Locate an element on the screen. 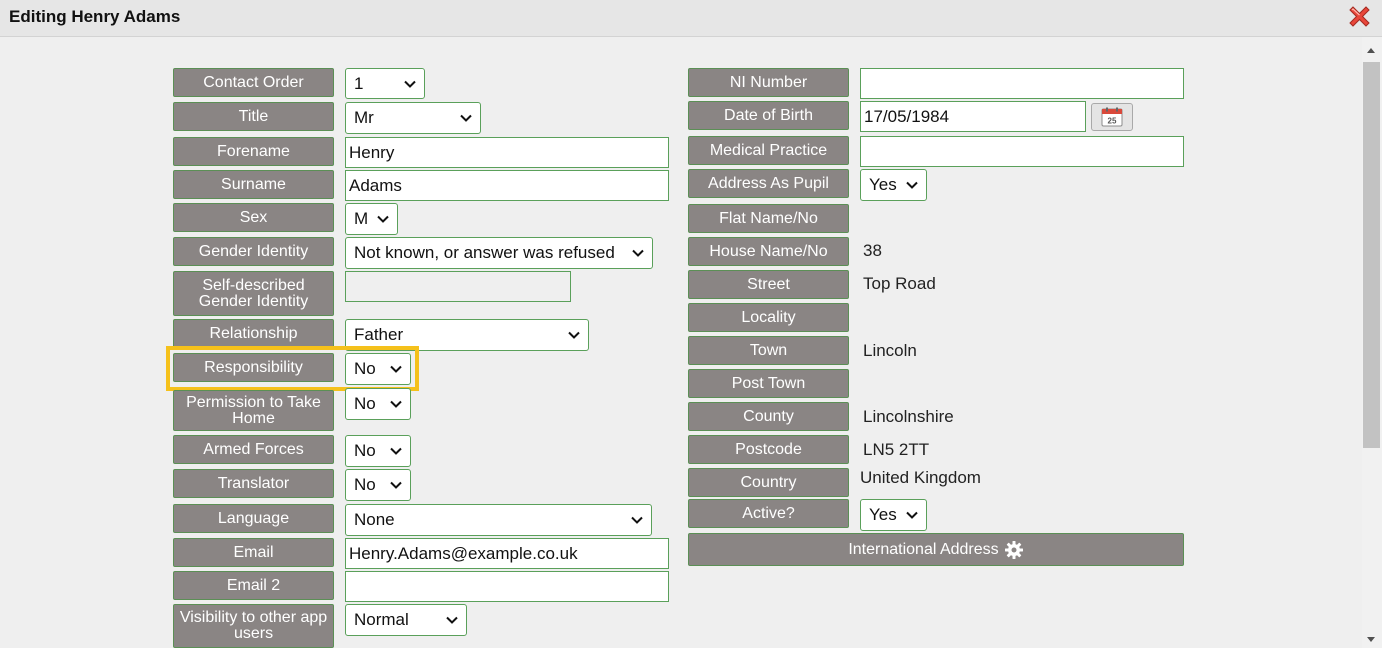 The image size is (1382, 648). sex-label: Sex is located at coordinates (253, 217).